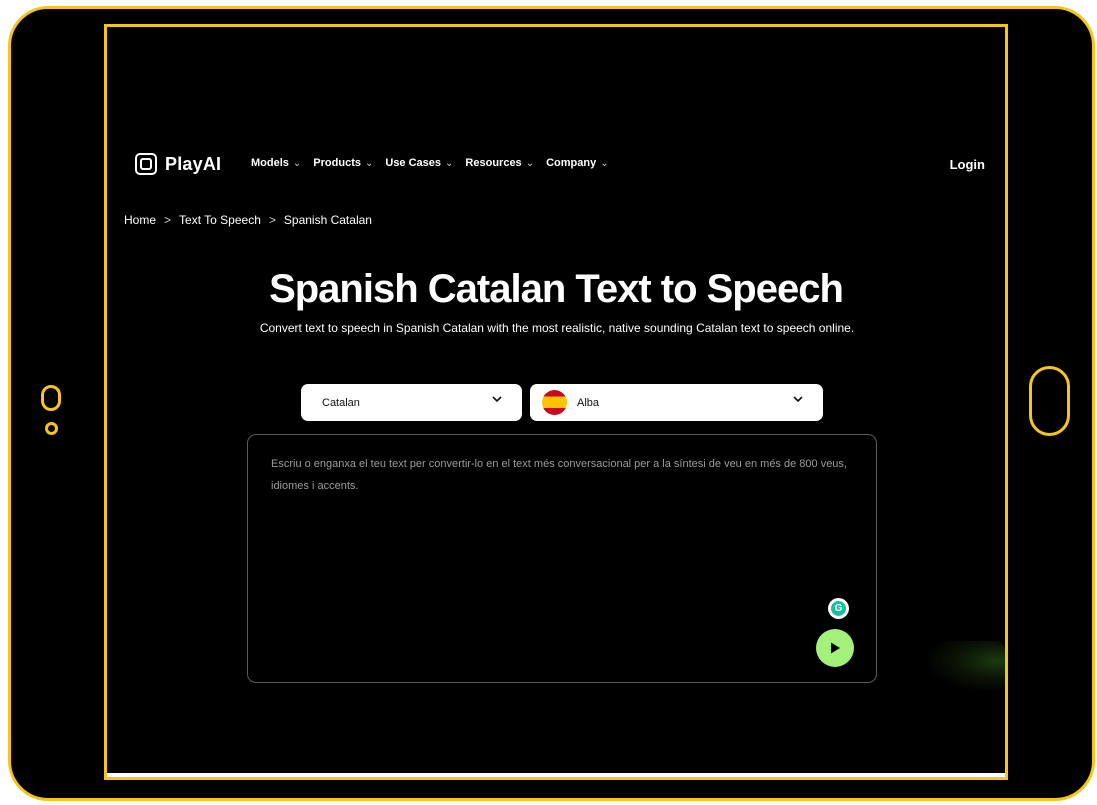  I want to click on voice-select-value: Alba, so click(588, 402).